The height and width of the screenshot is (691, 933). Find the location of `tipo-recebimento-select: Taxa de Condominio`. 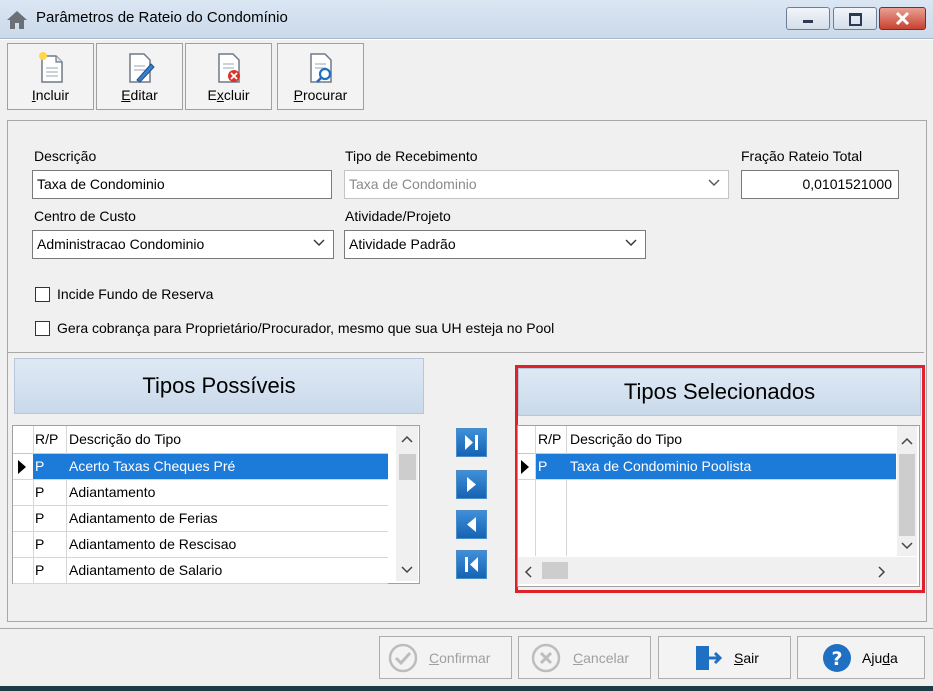

tipo-recebimento-select: Taxa de Condominio is located at coordinates (536, 184).